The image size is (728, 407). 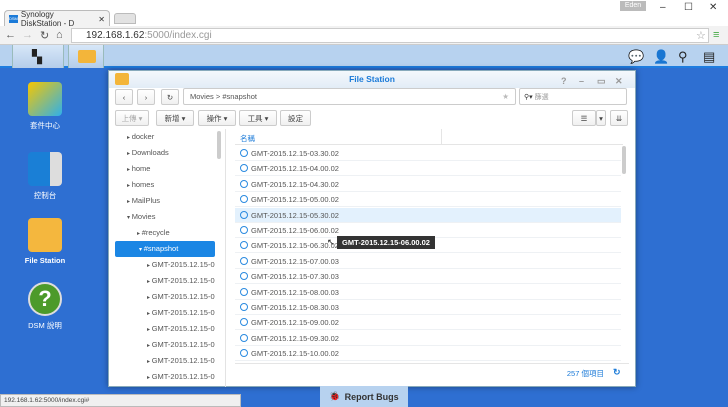 I want to click on tree-item-label: MailPlus, so click(x=146, y=200).